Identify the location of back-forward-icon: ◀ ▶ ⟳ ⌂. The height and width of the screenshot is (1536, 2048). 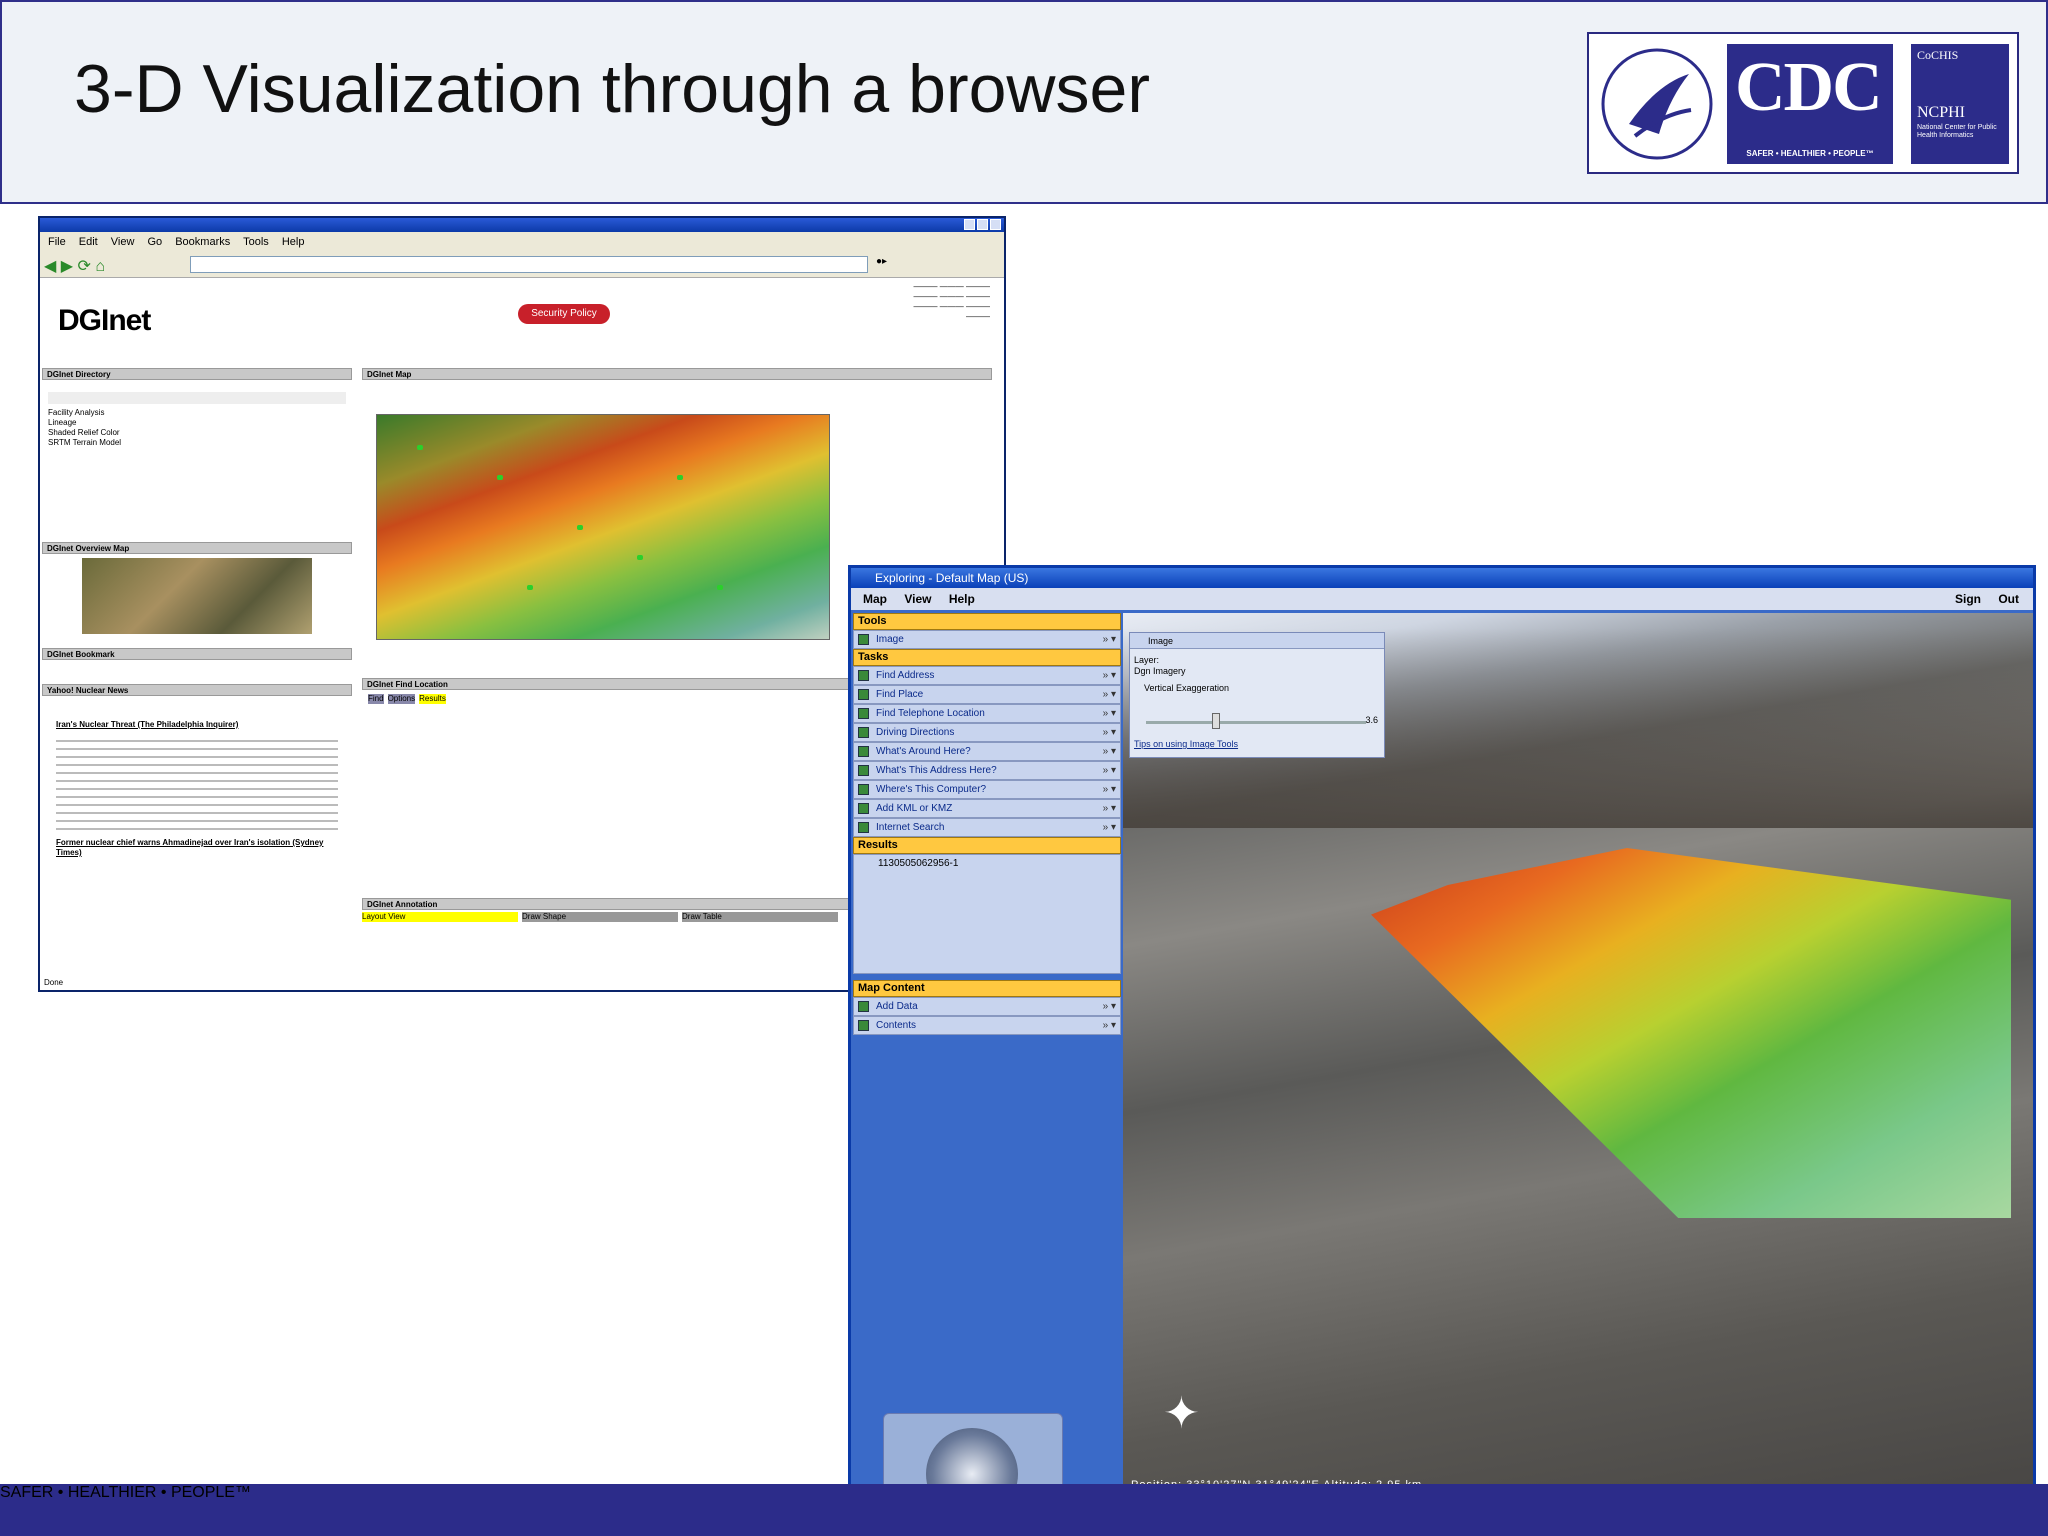
(74, 266).